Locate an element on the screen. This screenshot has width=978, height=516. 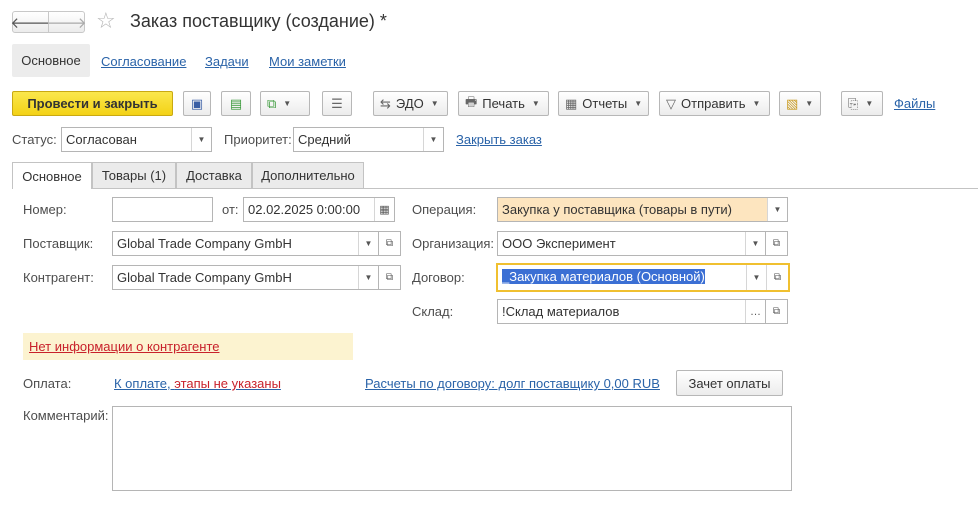
calendar-icon: ▦ is located at coordinates (384, 209).